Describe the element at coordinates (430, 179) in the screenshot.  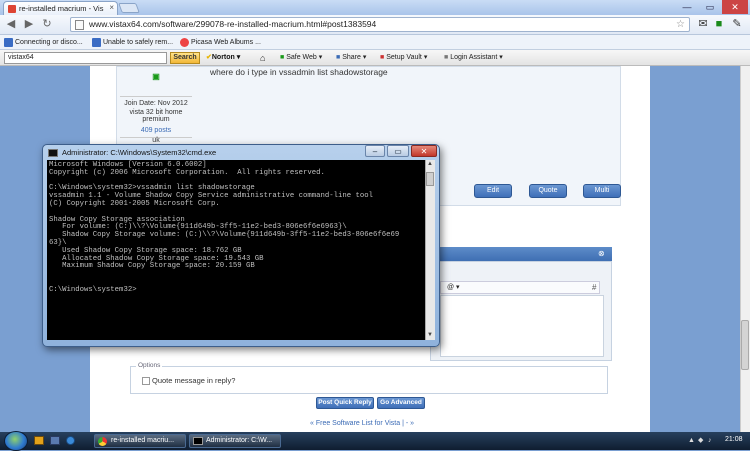
I see `cmd-scrollbar-thumb` at that location.